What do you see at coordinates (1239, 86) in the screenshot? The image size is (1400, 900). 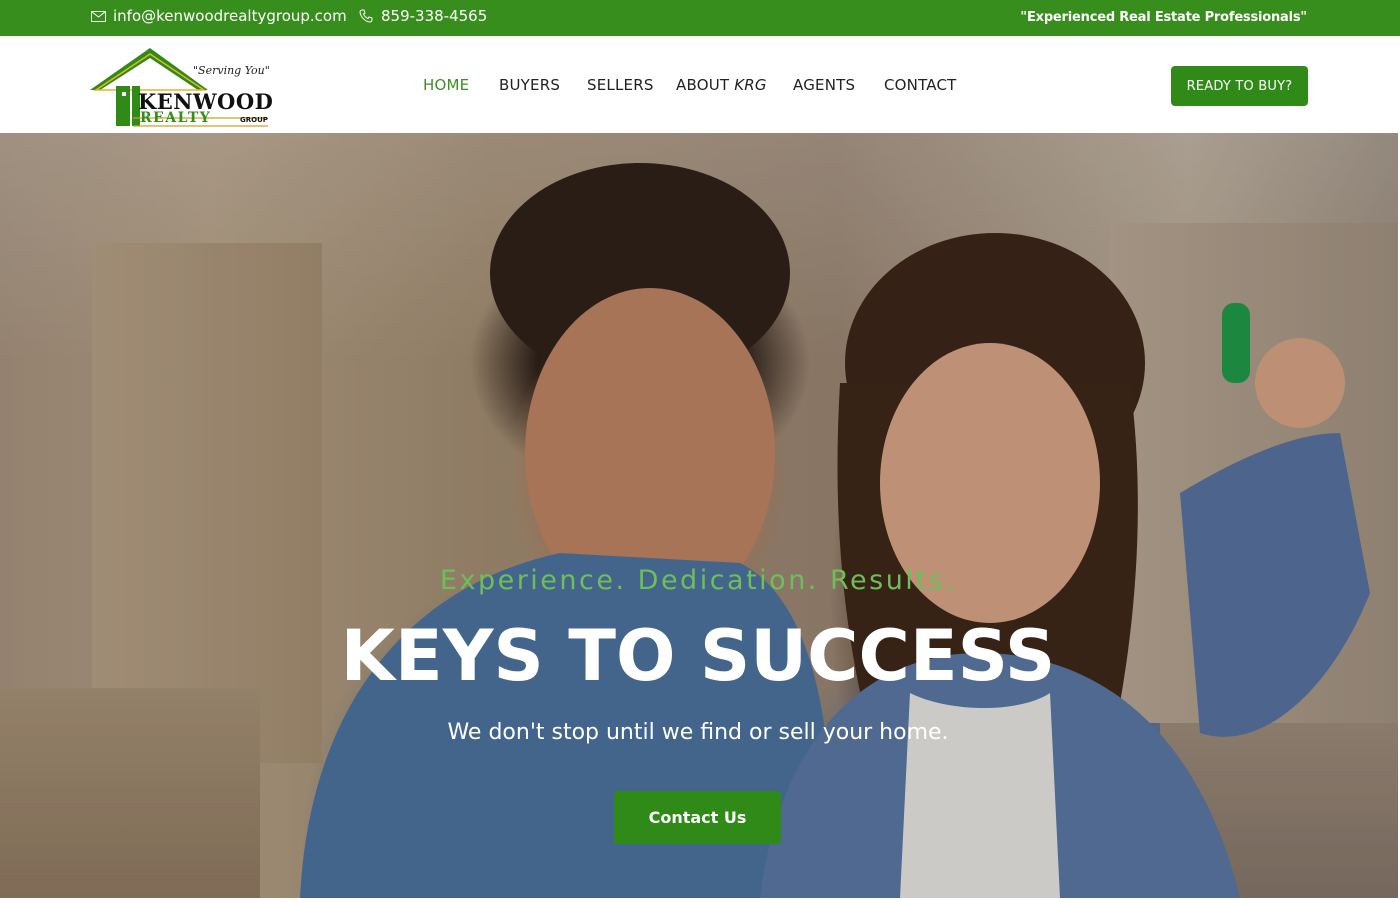 I see `ready-to-buy-button: READY TO BUY?` at bounding box center [1239, 86].